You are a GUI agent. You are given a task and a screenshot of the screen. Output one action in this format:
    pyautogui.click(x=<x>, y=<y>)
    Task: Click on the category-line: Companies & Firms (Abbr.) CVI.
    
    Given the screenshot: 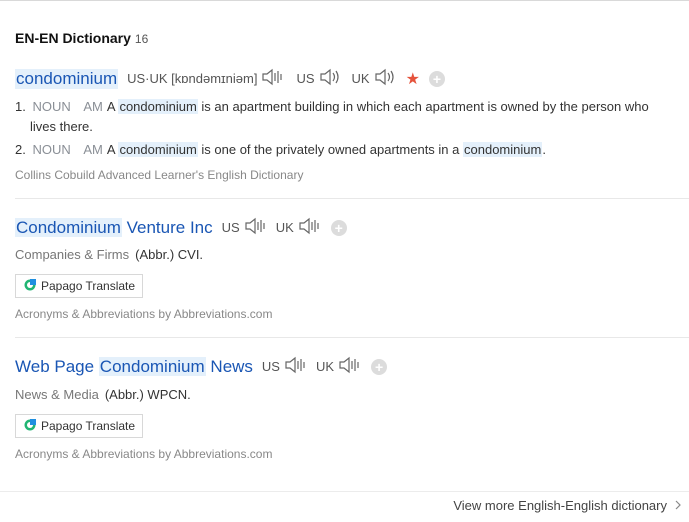 What is the action you would take?
    pyautogui.click(x=109, y=254)
    